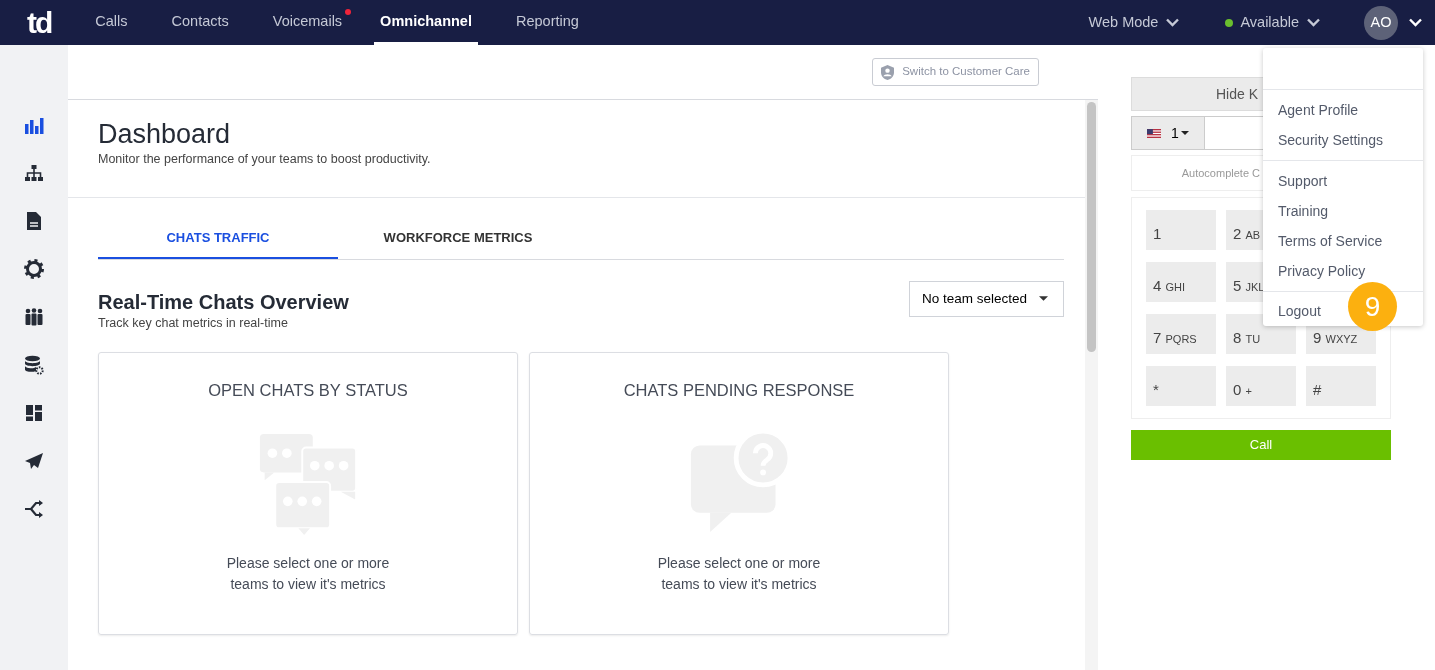 This screenshot has width=1435, height=670. Describe the element at coordinates (1168, 133) in the screenshot. I see `country-code-select: 1` at that location.